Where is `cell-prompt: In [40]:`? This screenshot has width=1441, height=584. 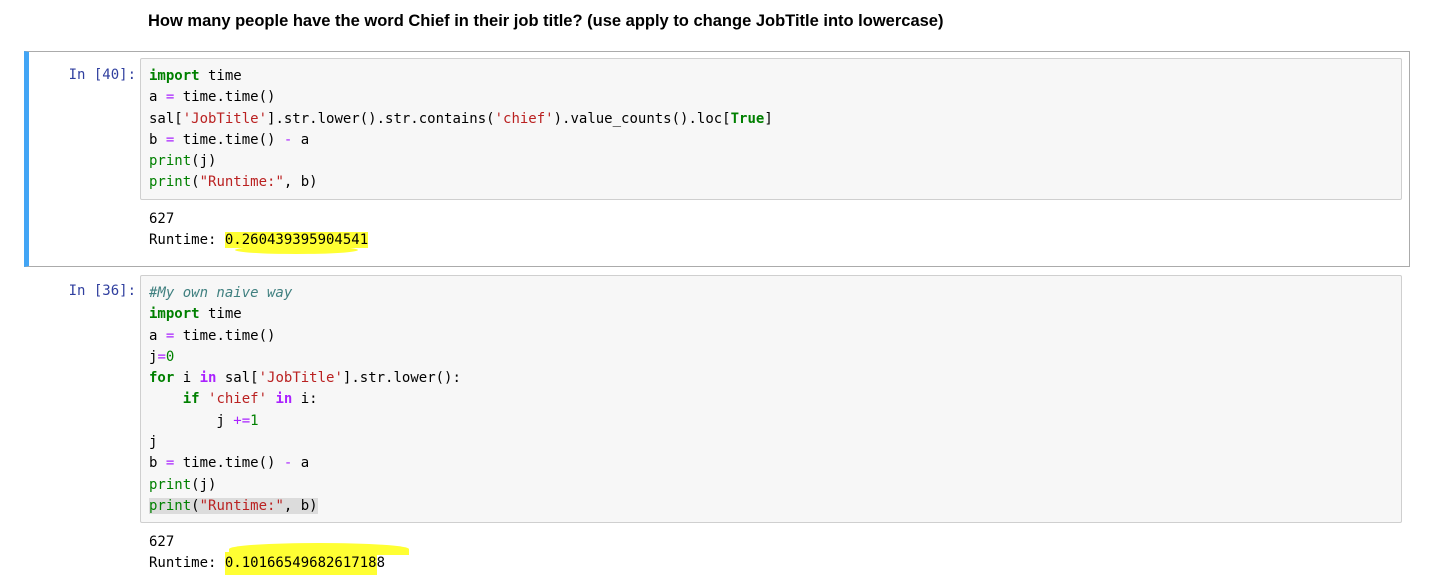
cell-prompt: In [40]: is located at coordinates (102, 75).